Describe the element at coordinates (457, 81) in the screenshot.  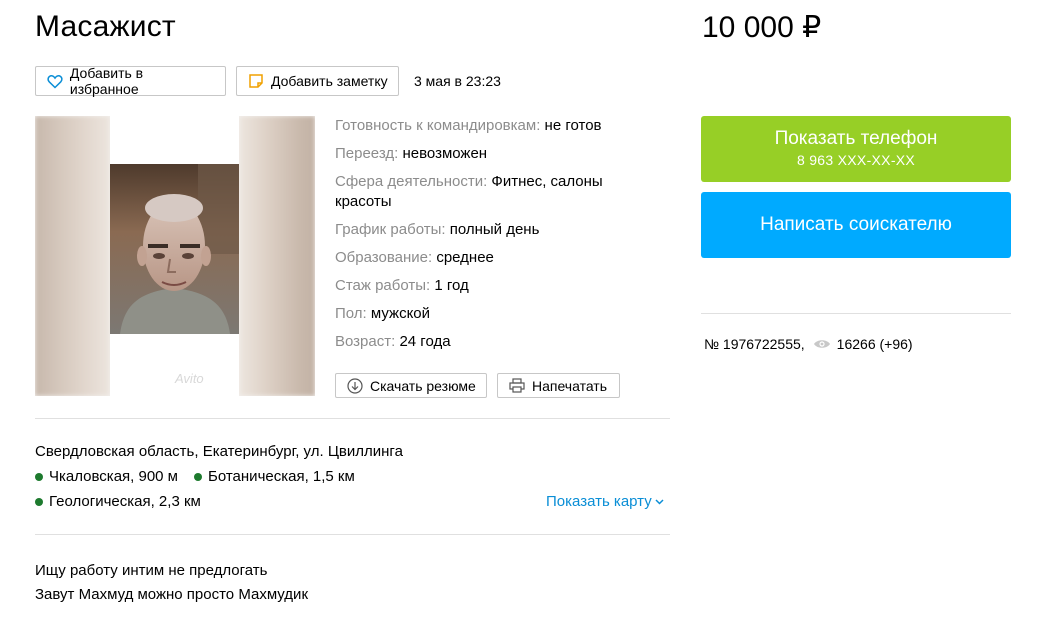
I see `publish-date: 3 мая в 23:23` at that location.